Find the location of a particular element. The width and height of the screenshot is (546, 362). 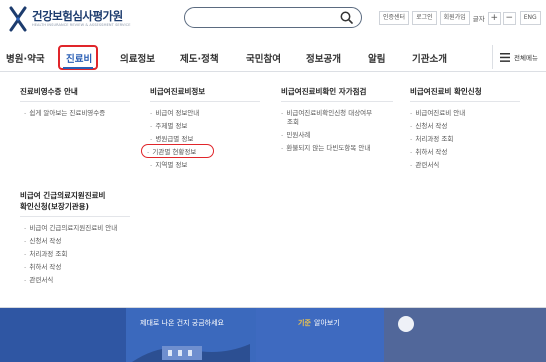

active-nav-underline is located at coordinates (78, 68).